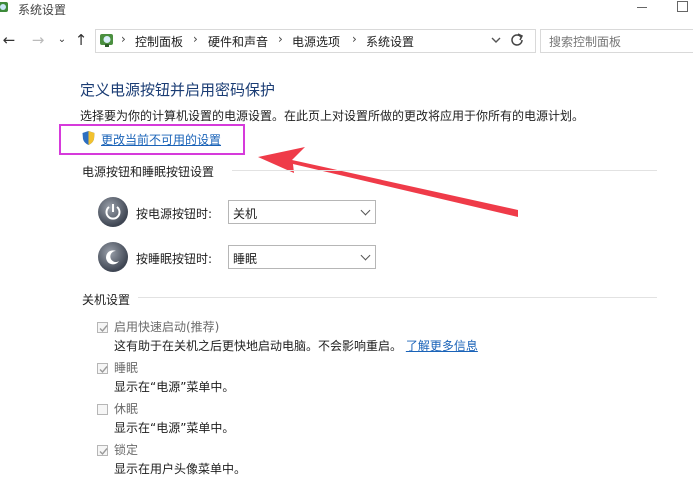 Image resolution: width=693 pixels, height=495 pixels. What do you see at coordinates (161, 139) in the screenshot?
I see `change-unavailable-settings-link: 更改当前不可用的设置` at bounding box center [161, 139].